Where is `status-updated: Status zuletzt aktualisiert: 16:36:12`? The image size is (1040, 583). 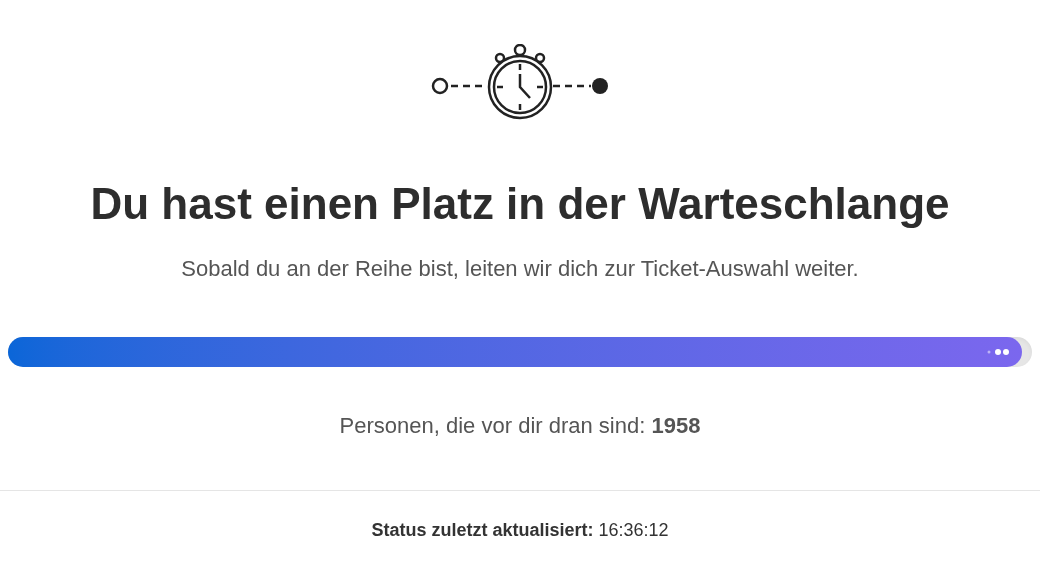
status-updated: Status zuletzt aktualisiert: 16:36:12 is located at coordinates (520, 530).